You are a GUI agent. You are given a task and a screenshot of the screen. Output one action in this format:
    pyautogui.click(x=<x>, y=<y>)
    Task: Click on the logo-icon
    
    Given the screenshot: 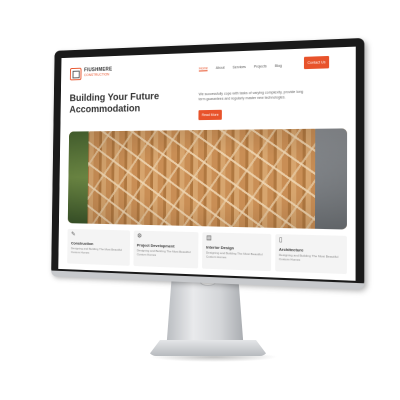 What is the action you would take?
    pyautogui.click(x=75, y=74)
    